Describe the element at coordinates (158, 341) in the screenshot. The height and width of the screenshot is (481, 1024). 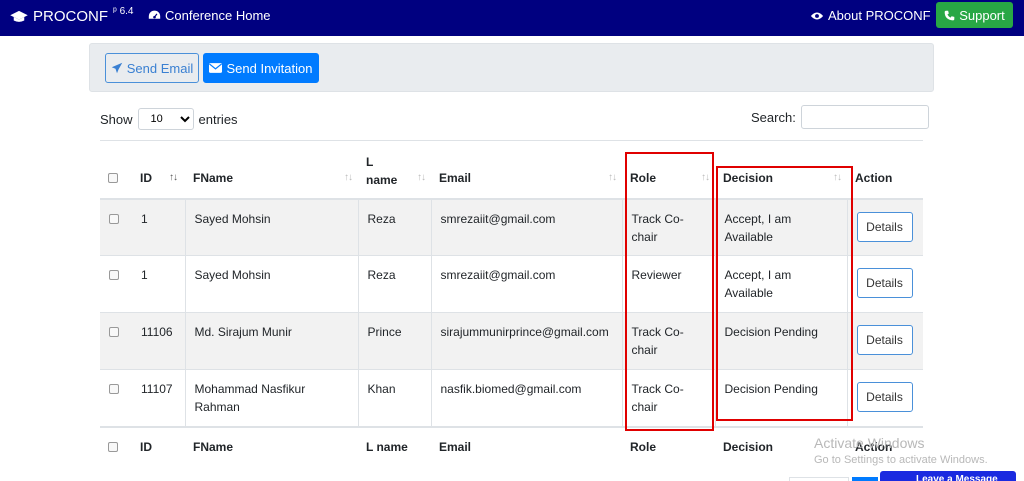
I see `cell-id: 11106` at that location.